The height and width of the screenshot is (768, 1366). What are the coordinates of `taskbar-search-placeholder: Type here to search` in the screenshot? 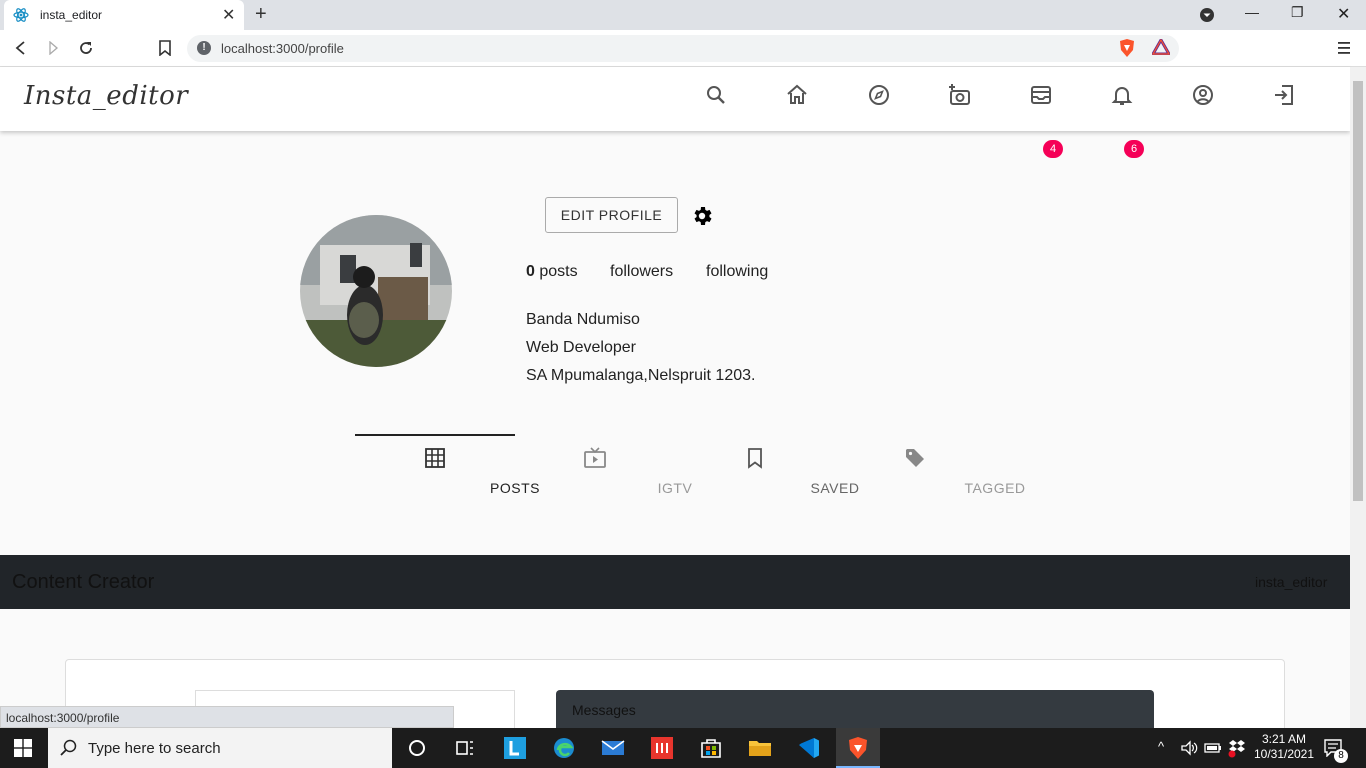 It's located at (154, 748).